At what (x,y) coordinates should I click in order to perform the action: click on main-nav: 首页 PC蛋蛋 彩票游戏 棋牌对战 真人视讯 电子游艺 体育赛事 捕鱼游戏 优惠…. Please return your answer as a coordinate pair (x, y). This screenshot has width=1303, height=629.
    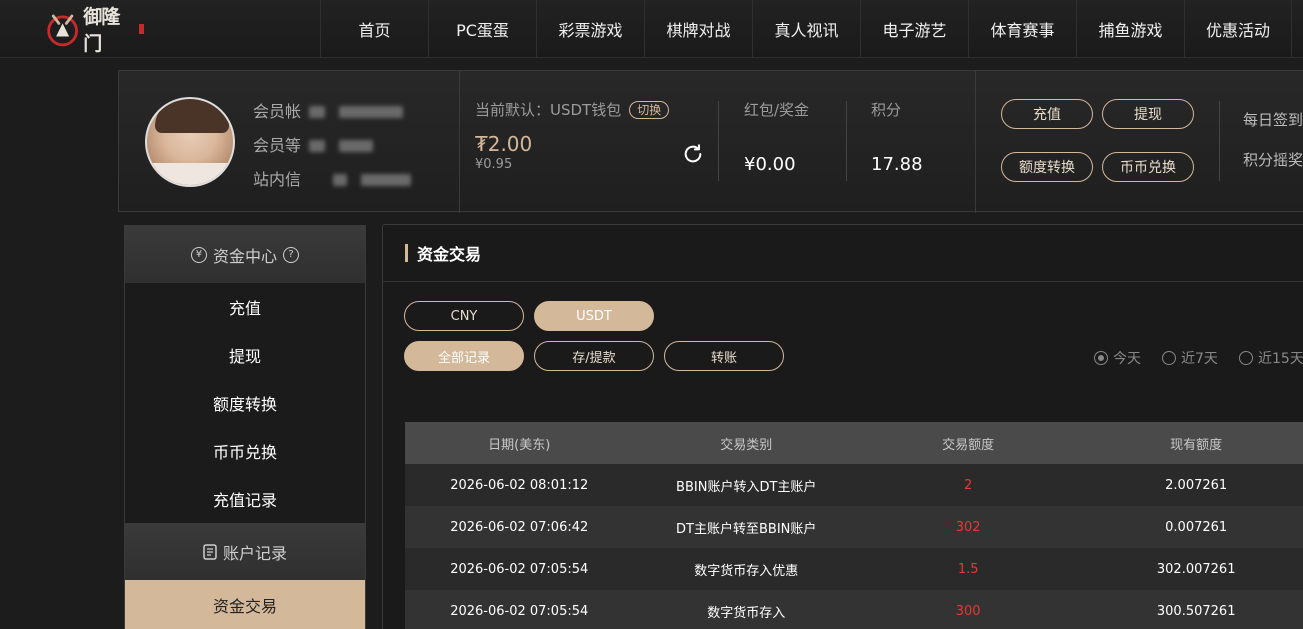
    Looking at the image, I should click on (806, 29).